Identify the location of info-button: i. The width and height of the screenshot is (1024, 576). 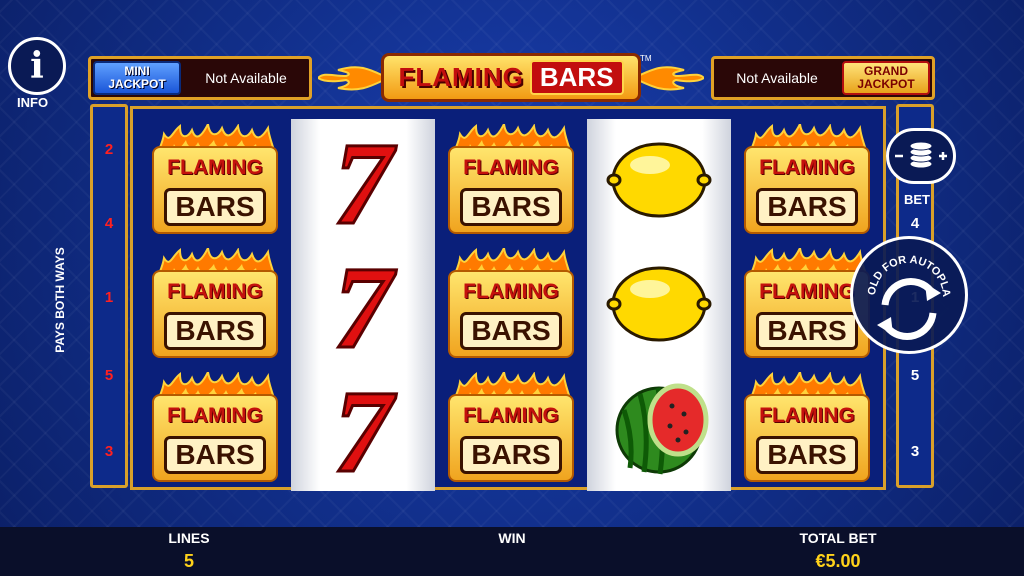
(37, 66).